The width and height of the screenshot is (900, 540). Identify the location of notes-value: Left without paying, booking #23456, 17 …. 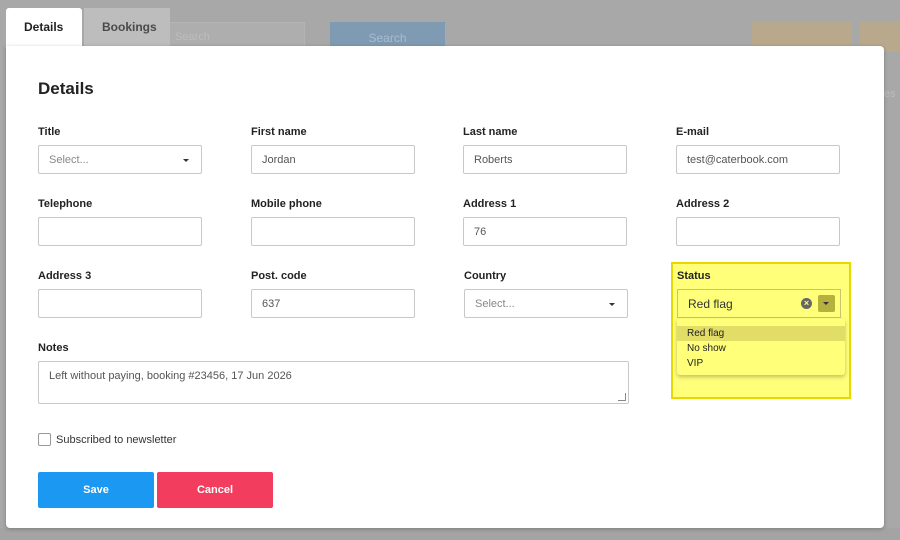
(170, 376).